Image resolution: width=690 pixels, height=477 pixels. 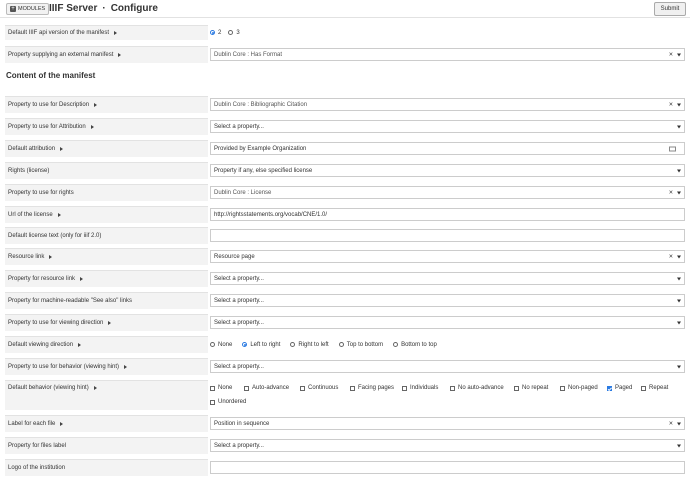 I want to click on modules-label: MODULES, so click(x=32, y=9).